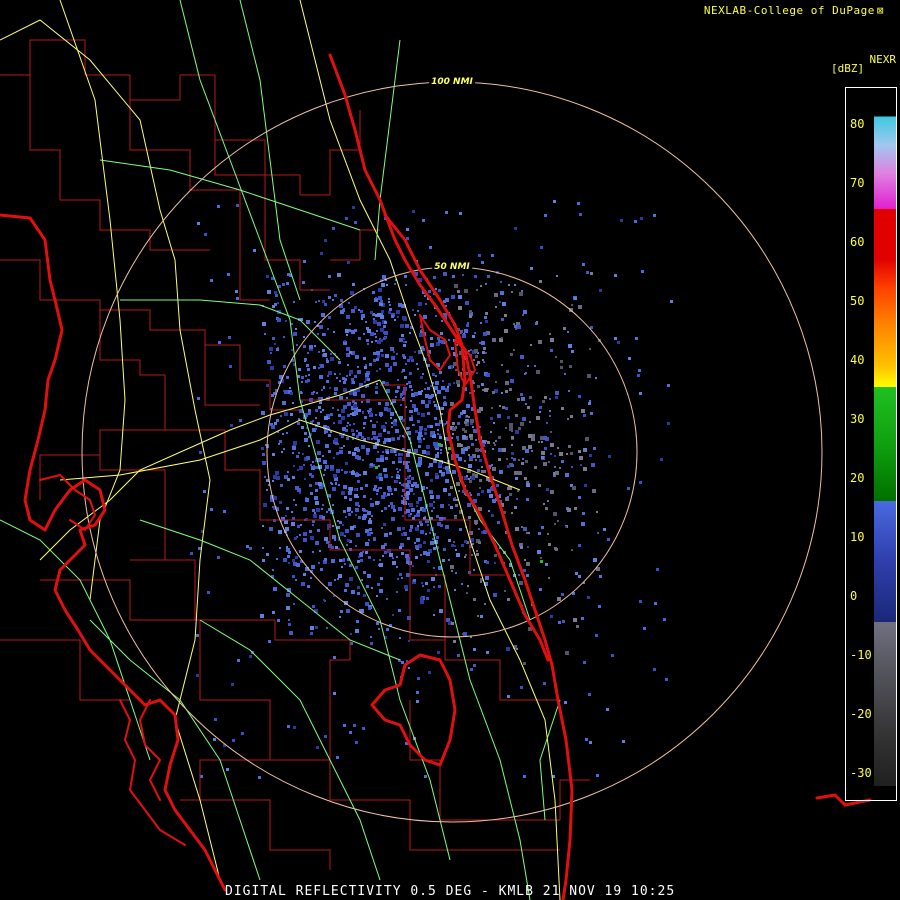  I want to click on reflectivity-color-scale: 80 70 60 50 40 30 20 10 0 -10 -20 -30, so click(871, 444).